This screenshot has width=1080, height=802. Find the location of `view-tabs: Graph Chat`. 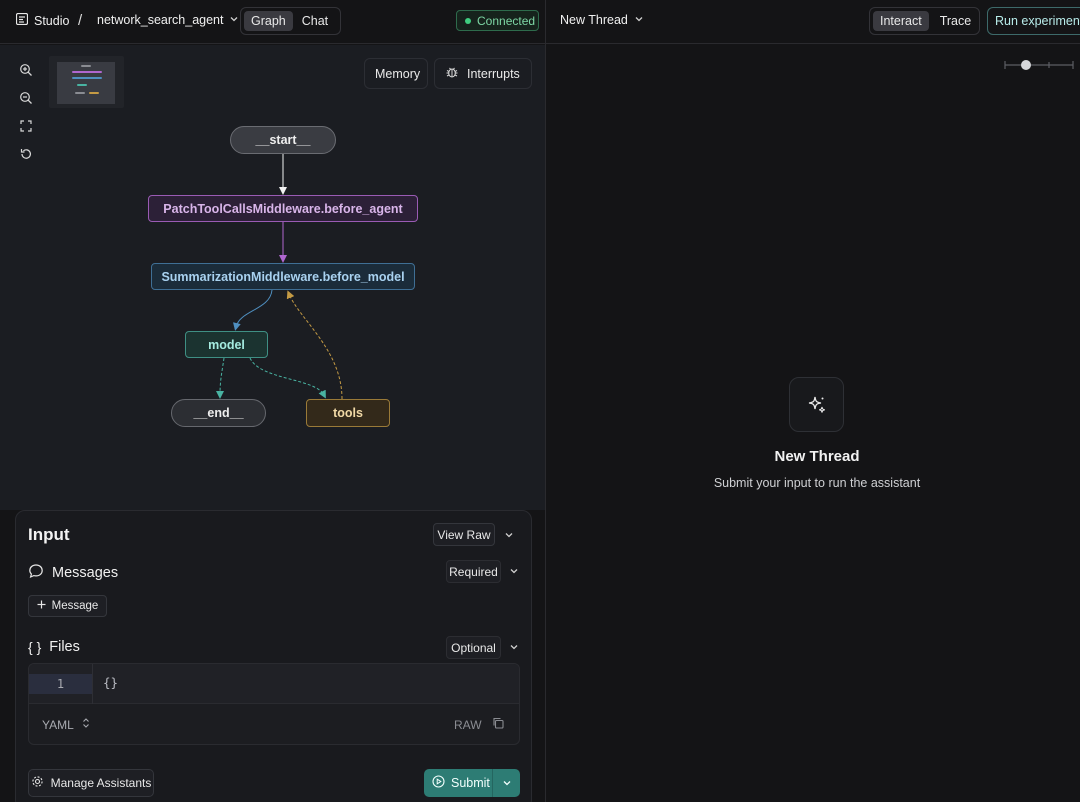

view-tabs: Graph Chat is located at coordinates (290, 21).